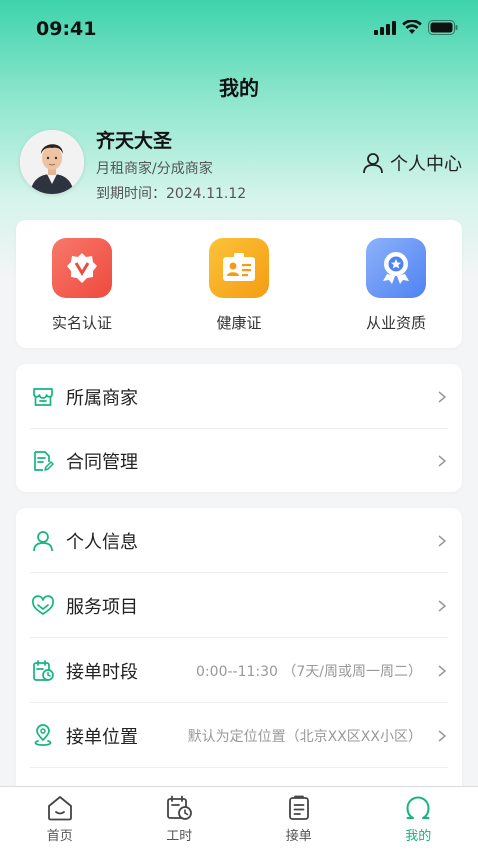 Image resolution: width=478 pixels, height=850 pixels. I want to click on cert-label: 从业资质, so click(395, 323).